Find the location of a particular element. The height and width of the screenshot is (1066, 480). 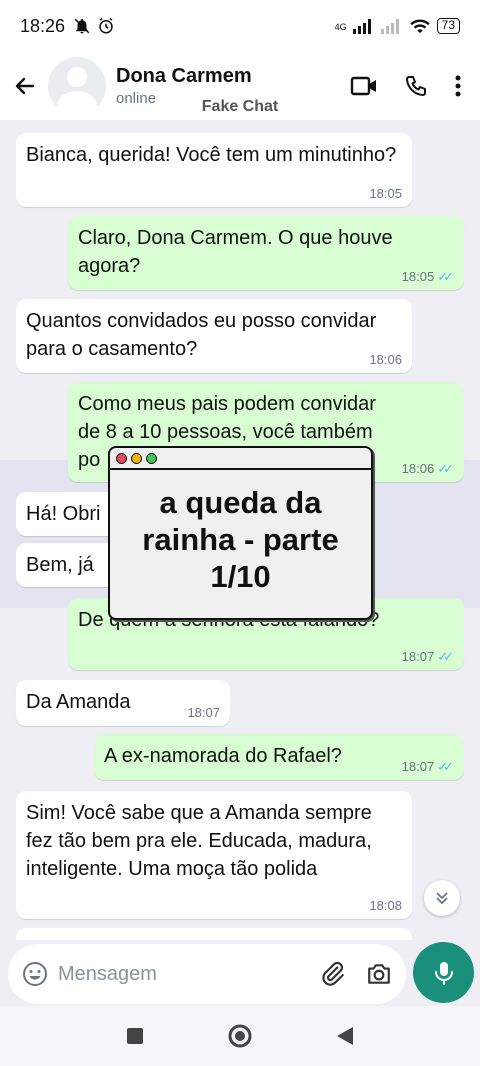

signal-2-icon is located at coordinates (389, 26).